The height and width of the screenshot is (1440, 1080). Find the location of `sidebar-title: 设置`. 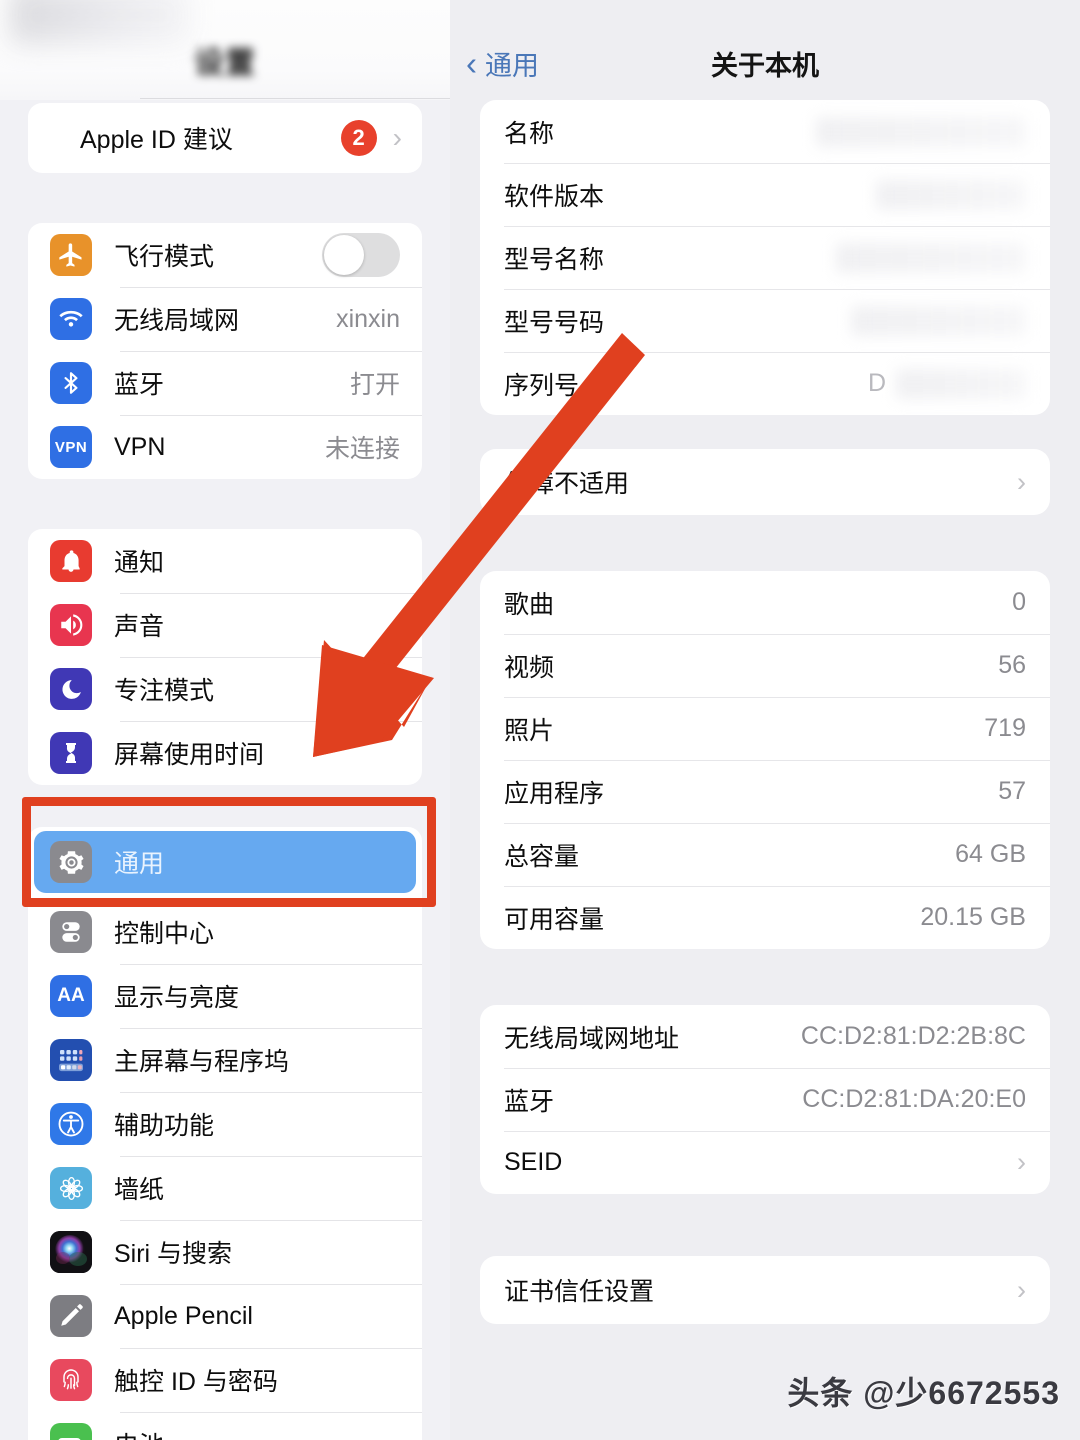

sidebar-title: 设置 is located at coordinates (225, 63).